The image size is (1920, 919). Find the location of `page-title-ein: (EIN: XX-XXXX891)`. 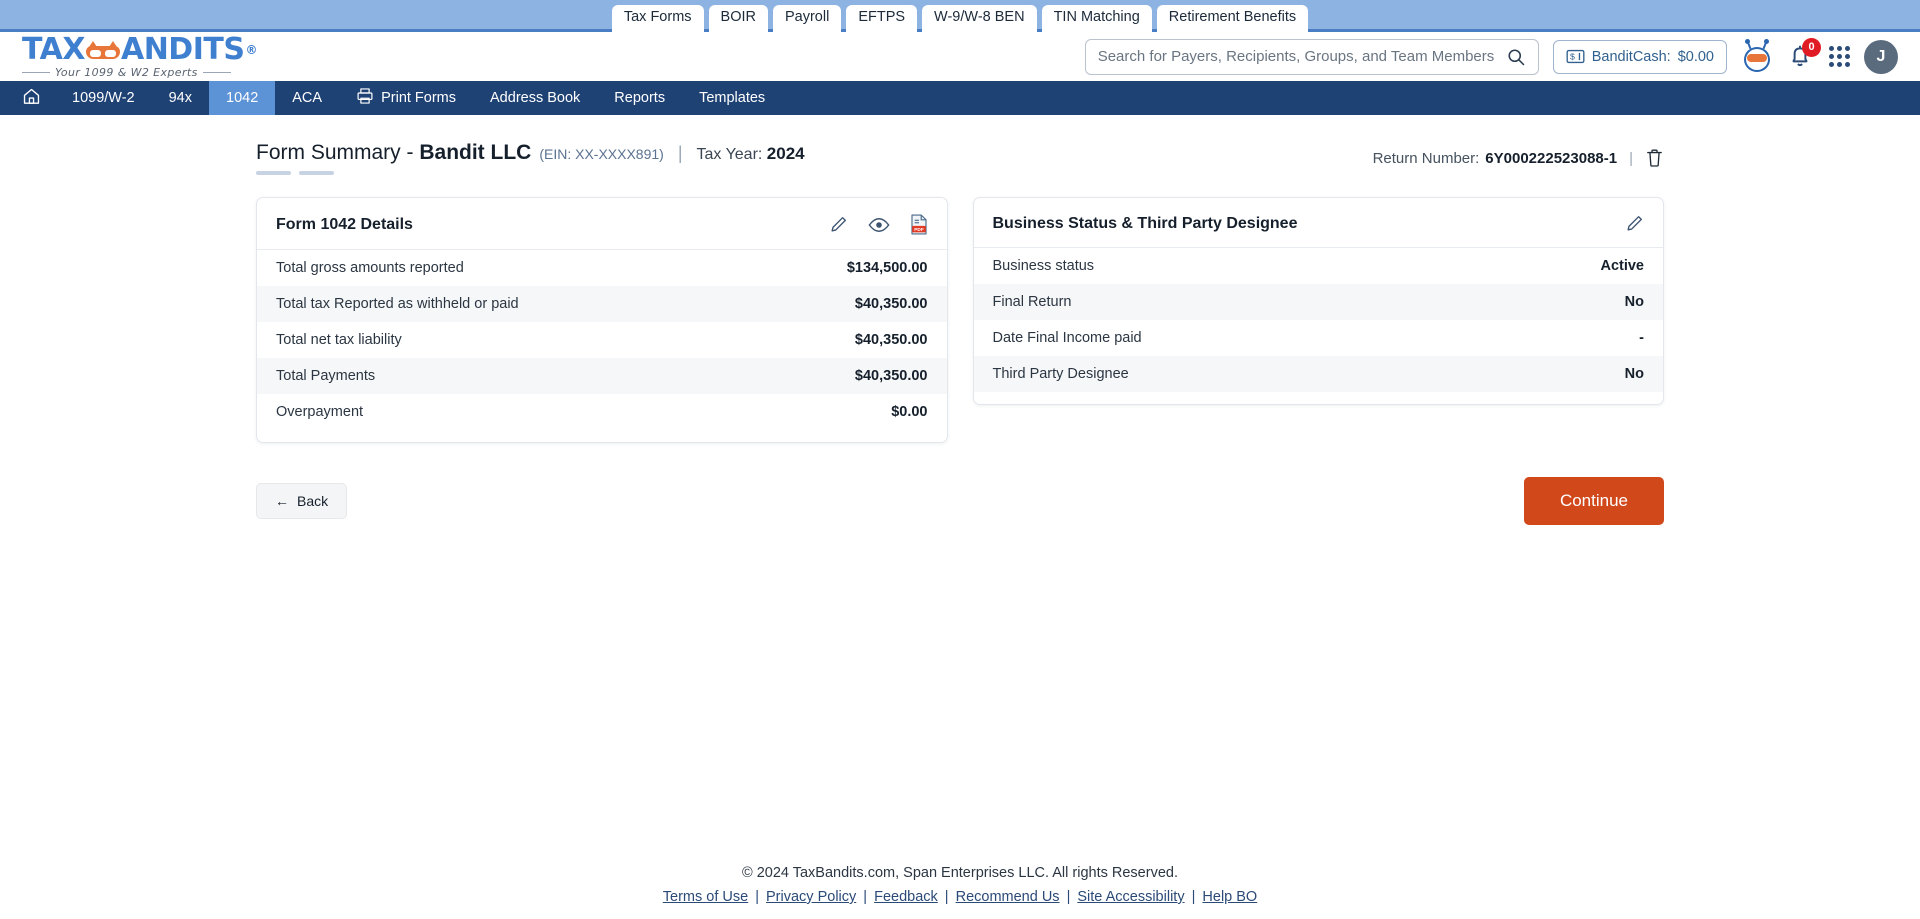

page-title-ein: (EIN: XX-XXXX891) is located at coordinates (601, 154).